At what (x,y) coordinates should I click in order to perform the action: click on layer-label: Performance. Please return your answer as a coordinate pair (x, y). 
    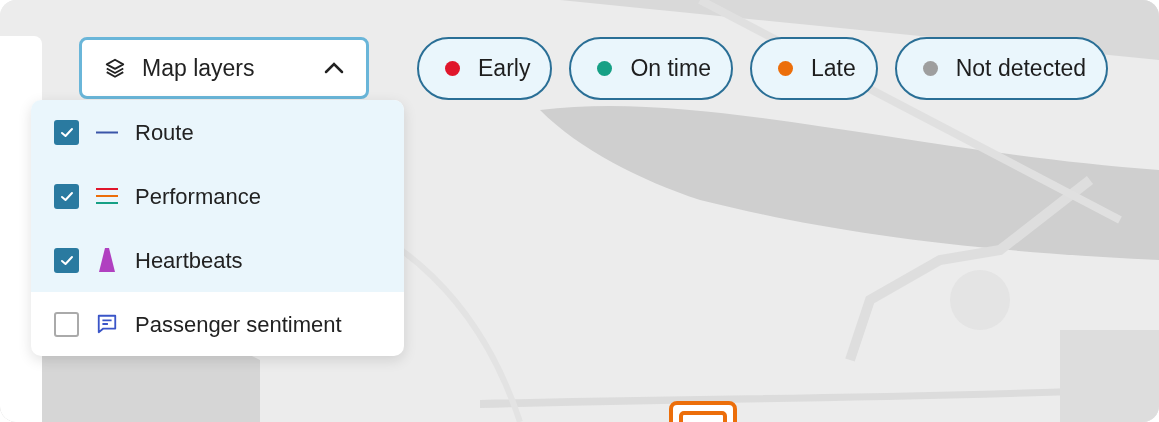
    Looking at the image, I should click on (198, 196).